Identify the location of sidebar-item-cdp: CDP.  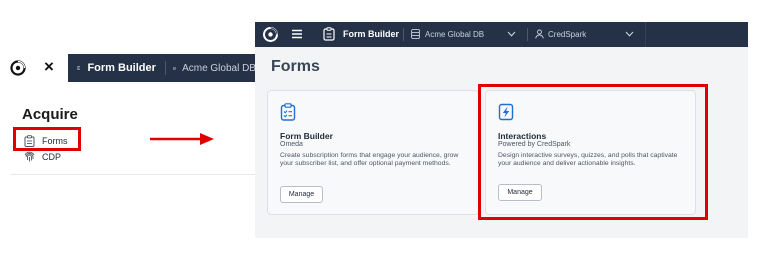
(42, 157).